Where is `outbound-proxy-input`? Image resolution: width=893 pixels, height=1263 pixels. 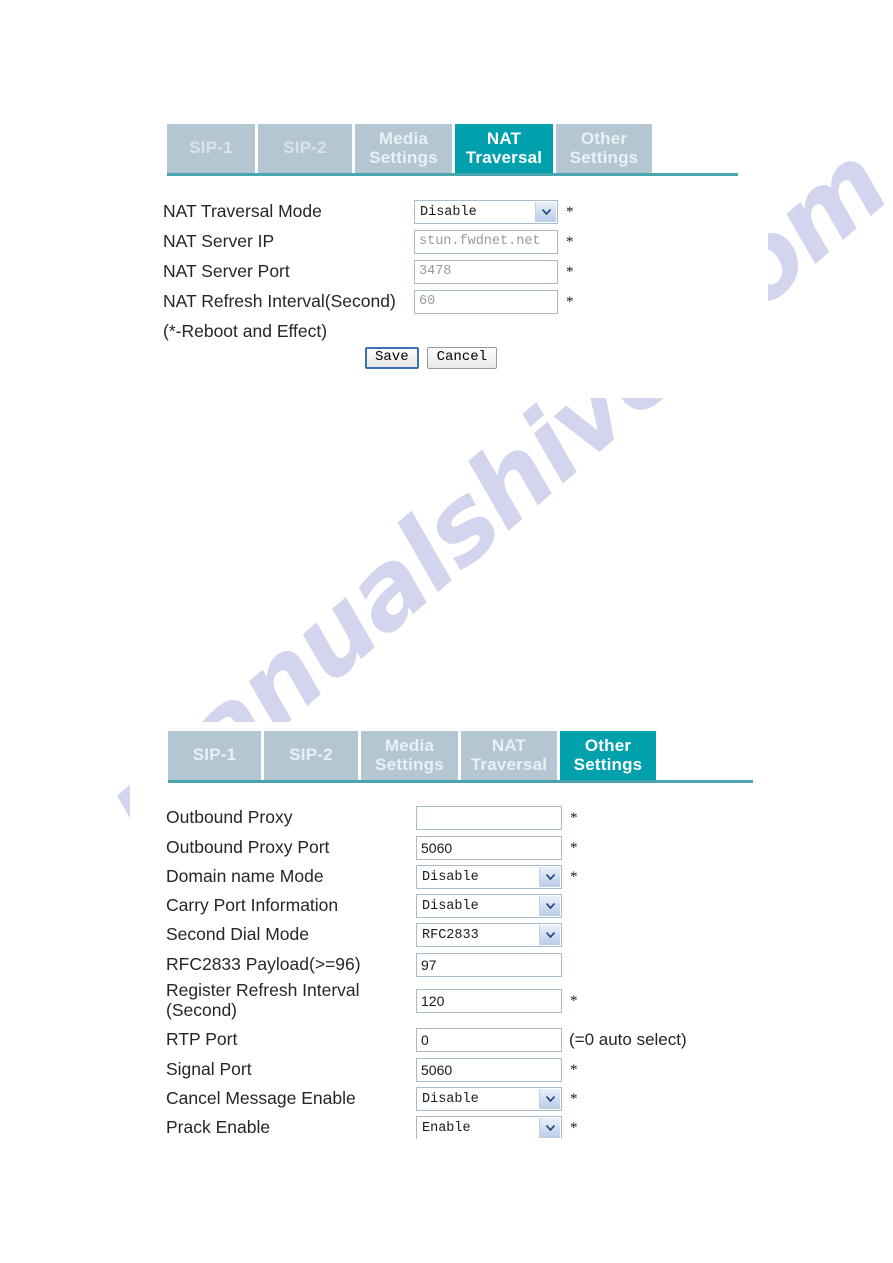
outbound-proxy-input is located at coordinates (489, 818).